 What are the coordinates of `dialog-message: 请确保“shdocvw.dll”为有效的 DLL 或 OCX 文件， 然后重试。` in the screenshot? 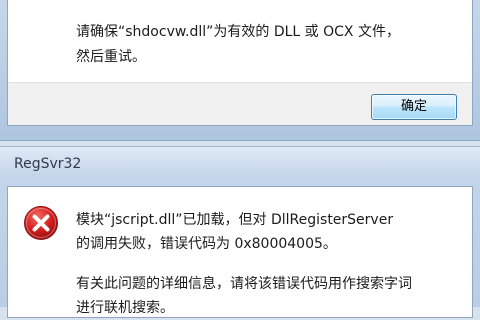 It's located at (266, 45).